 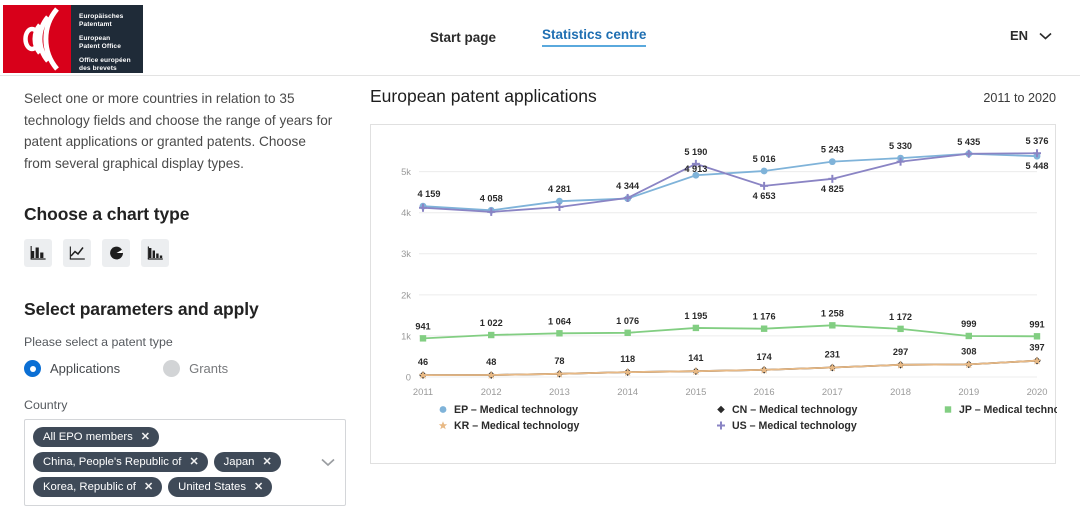 What do you see at coordinates (1037, 141) in the screenshot?
I see `svg-text: 5 376` at bounding box center [1037, 141].